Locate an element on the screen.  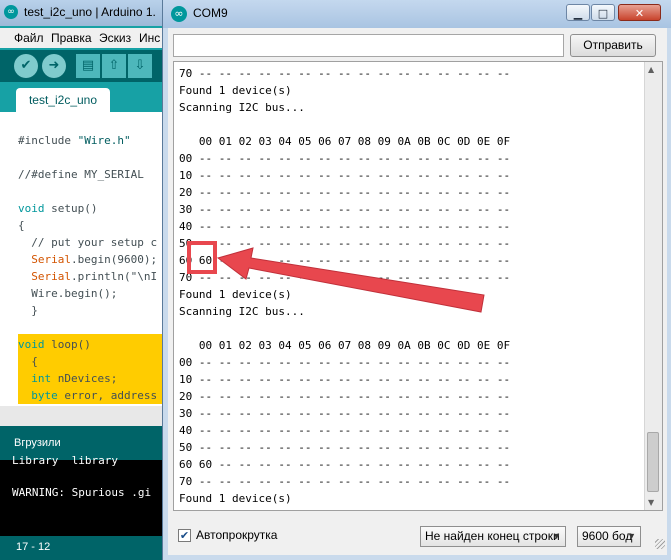
scroll-up-icon: ▲ is located at coordinates (651, 69).